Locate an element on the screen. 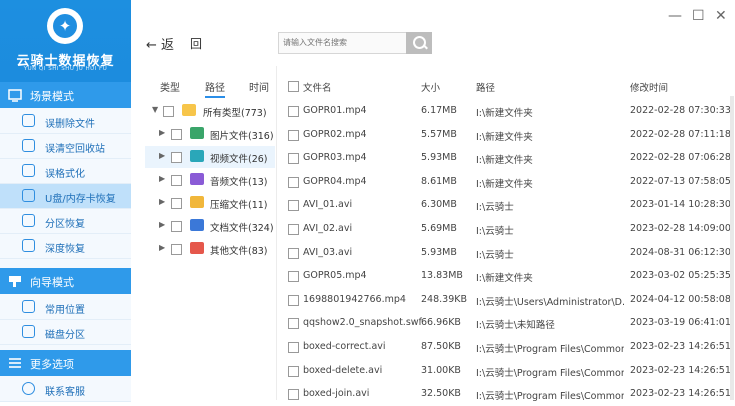 Image resolution: width=735 pixels, height=406 pixels. tree-item-archives: ▶ 压缩文件(11) is located at coordinates (210, 203).